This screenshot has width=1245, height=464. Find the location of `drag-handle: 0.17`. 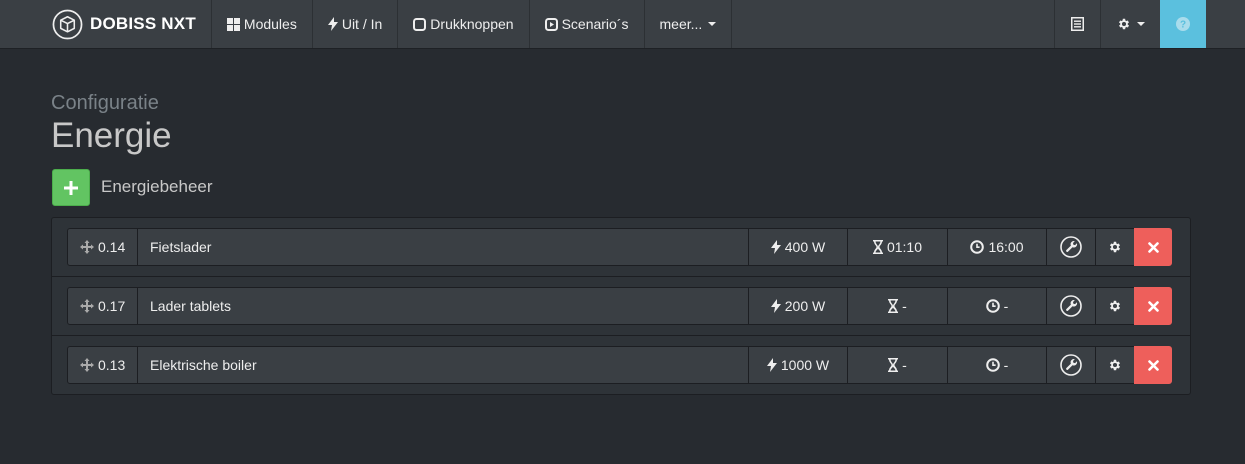

drag-handle: 0.17 is located at coordinates (102, 306).